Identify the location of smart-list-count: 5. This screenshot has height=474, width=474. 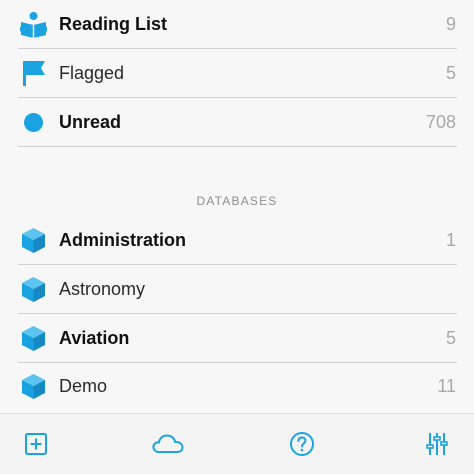
(450, 73).